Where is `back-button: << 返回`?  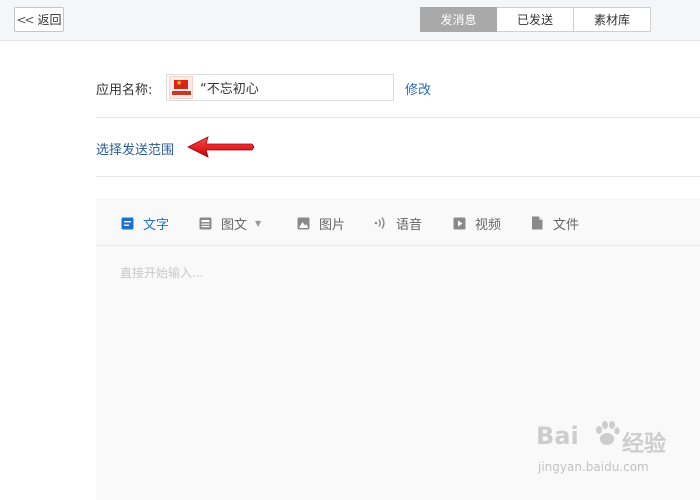 back-button: << 返回 is located at coordinates (39, 19).